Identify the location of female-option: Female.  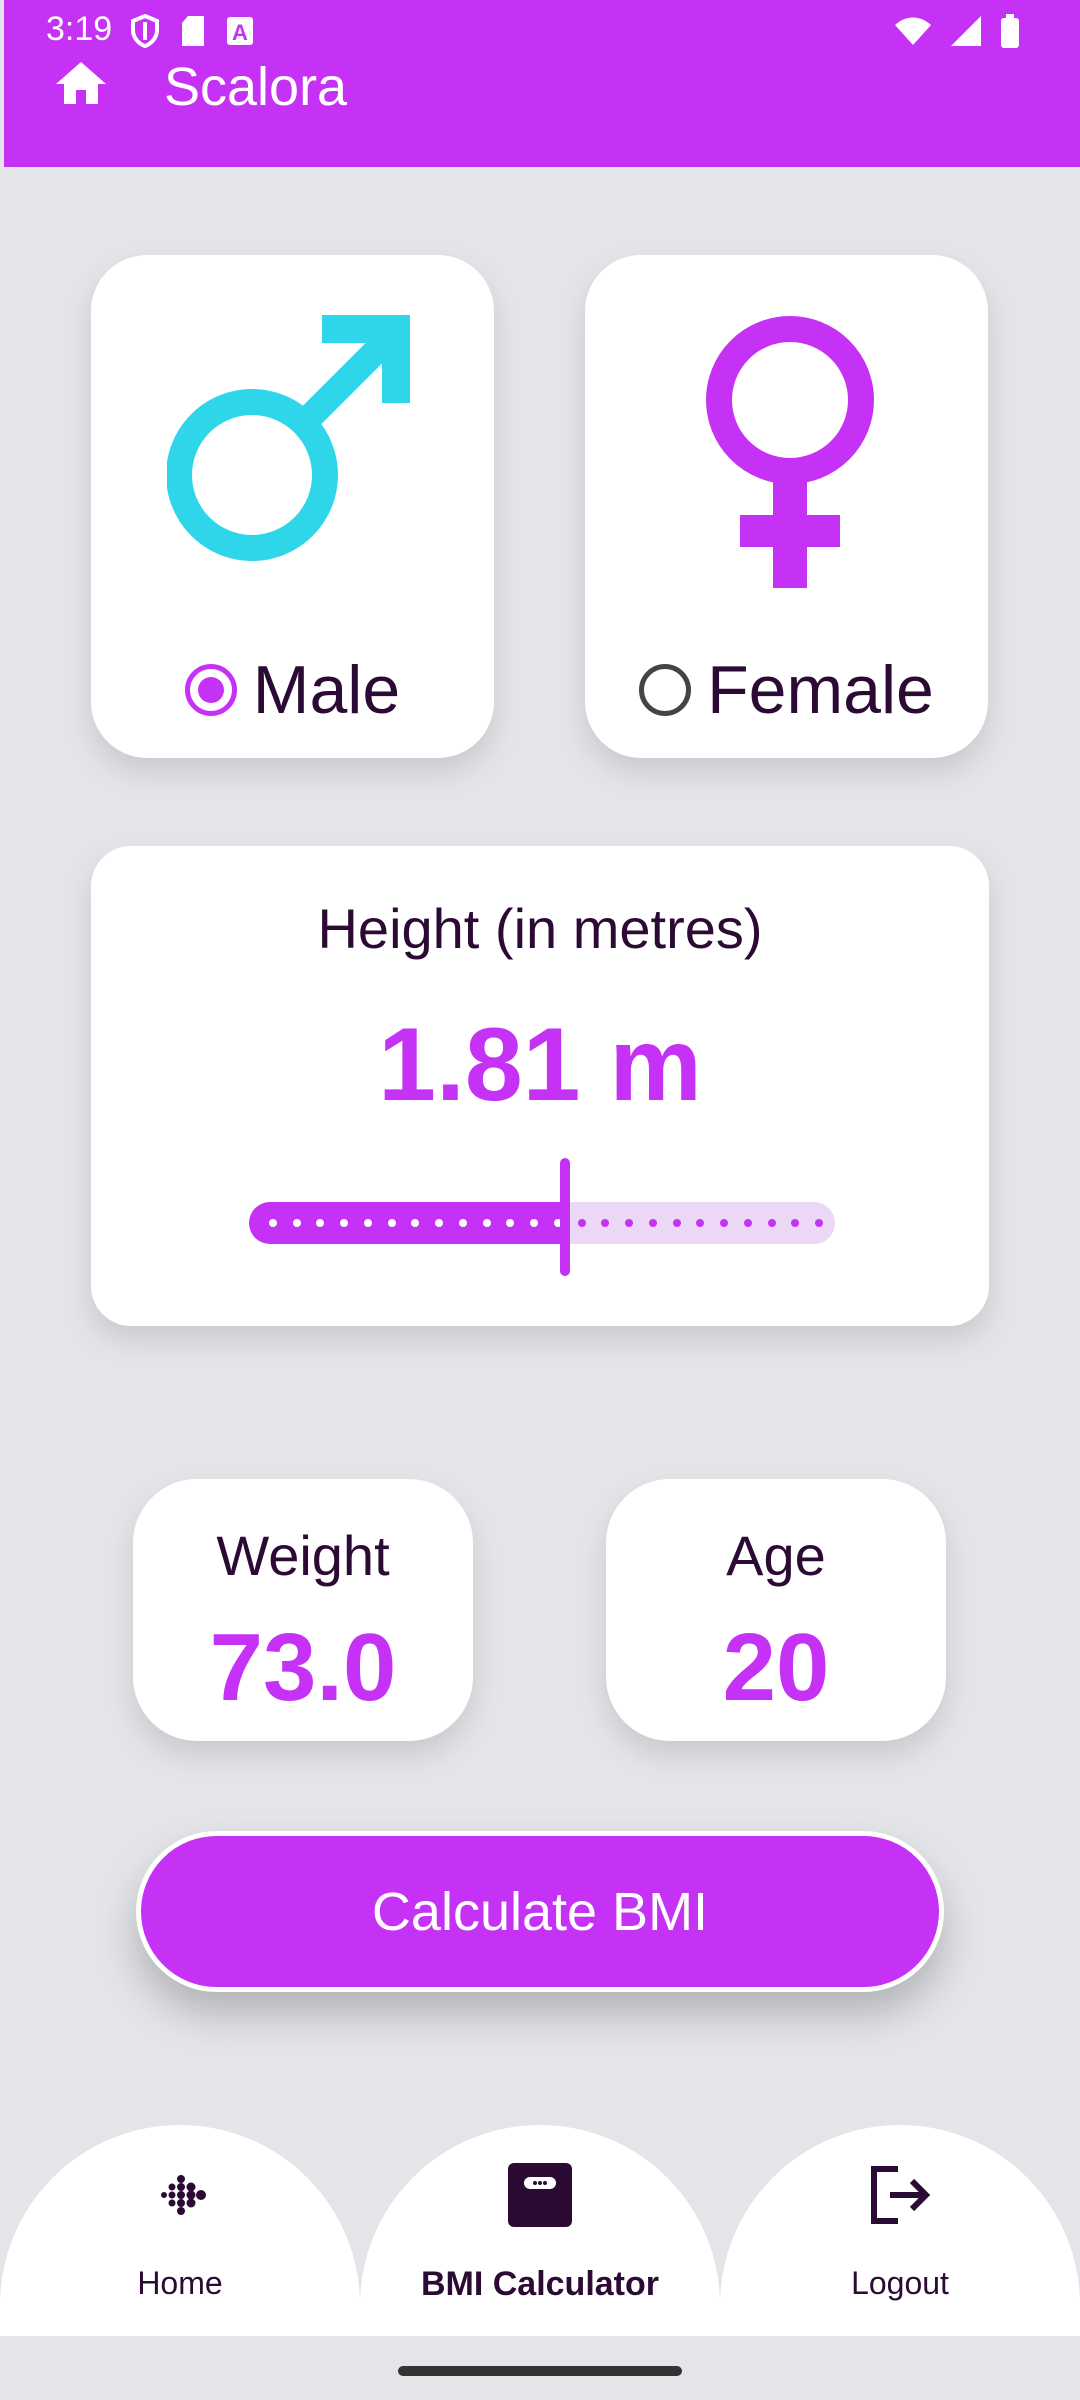
(786, 690).